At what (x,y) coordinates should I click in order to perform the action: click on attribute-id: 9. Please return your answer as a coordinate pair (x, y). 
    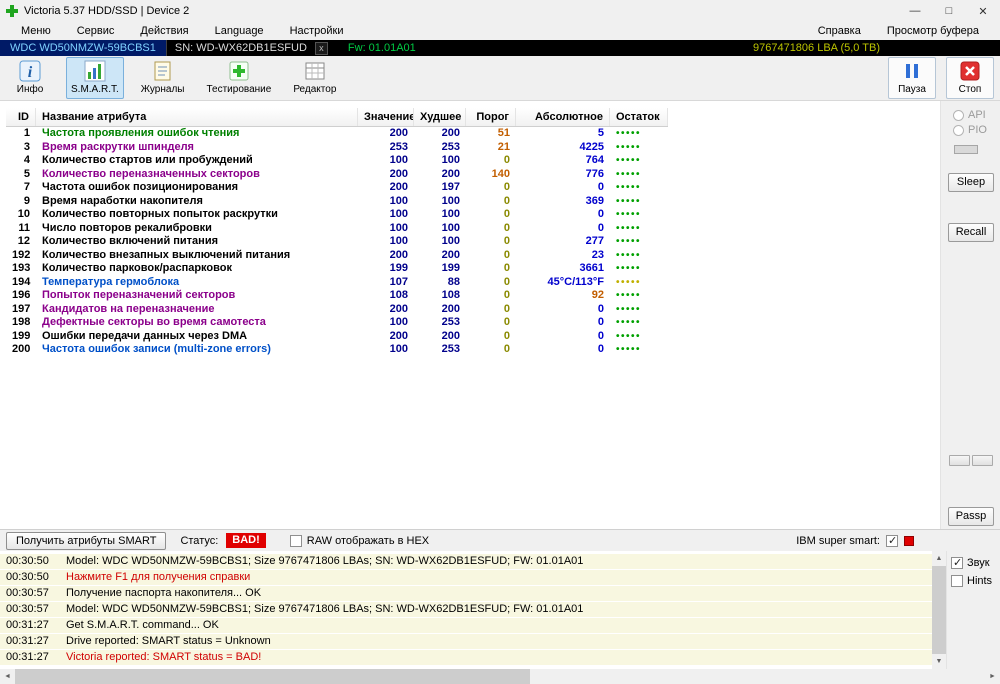
    Looking at the image, I should click on (26, 200).